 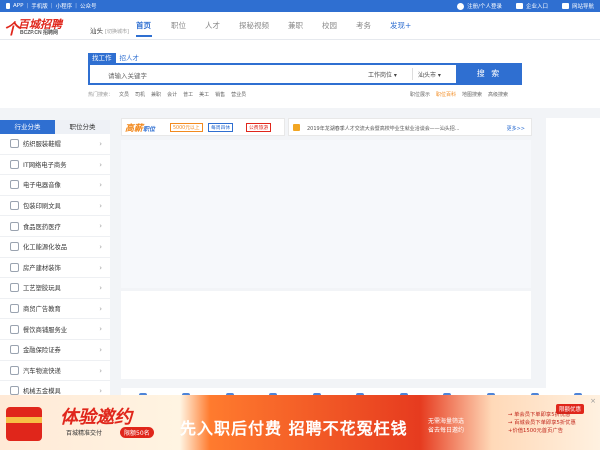 I want to click on hot-item: 普工, so click(x=188, y=94).